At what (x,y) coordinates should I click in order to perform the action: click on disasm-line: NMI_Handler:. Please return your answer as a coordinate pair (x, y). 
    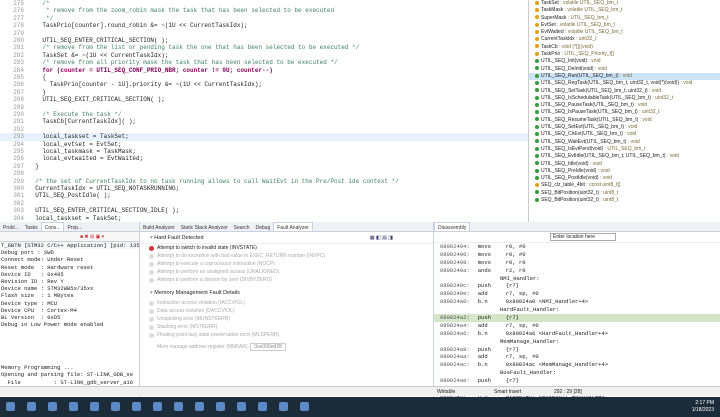
    Looking at the image, I should click on (577, 279).